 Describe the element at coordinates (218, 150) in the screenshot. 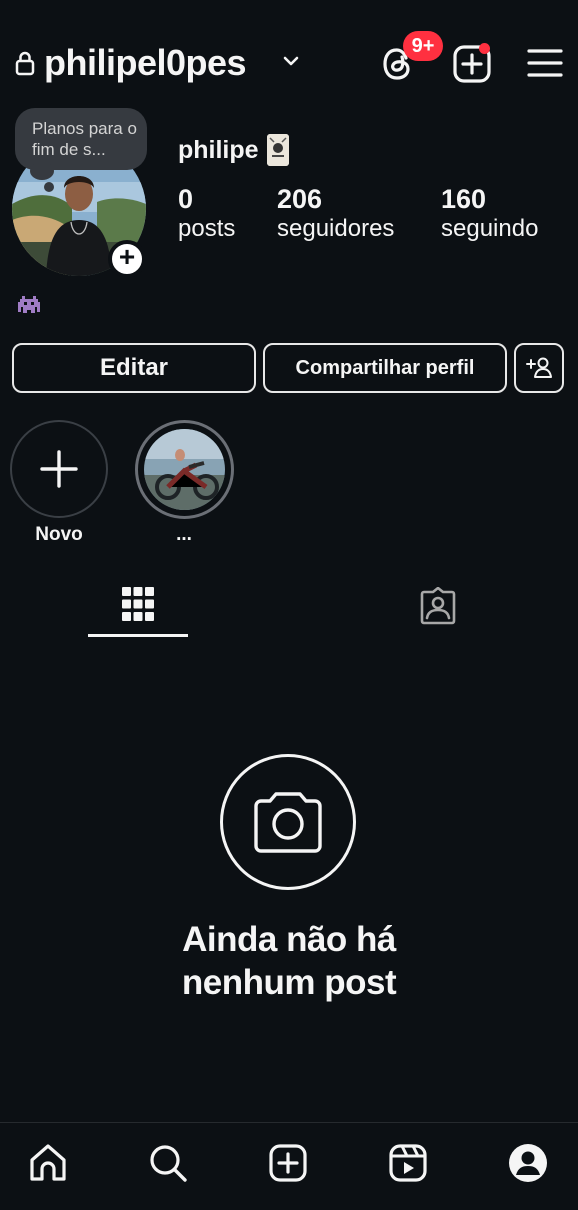

I see `display-name: philipe` at that location.